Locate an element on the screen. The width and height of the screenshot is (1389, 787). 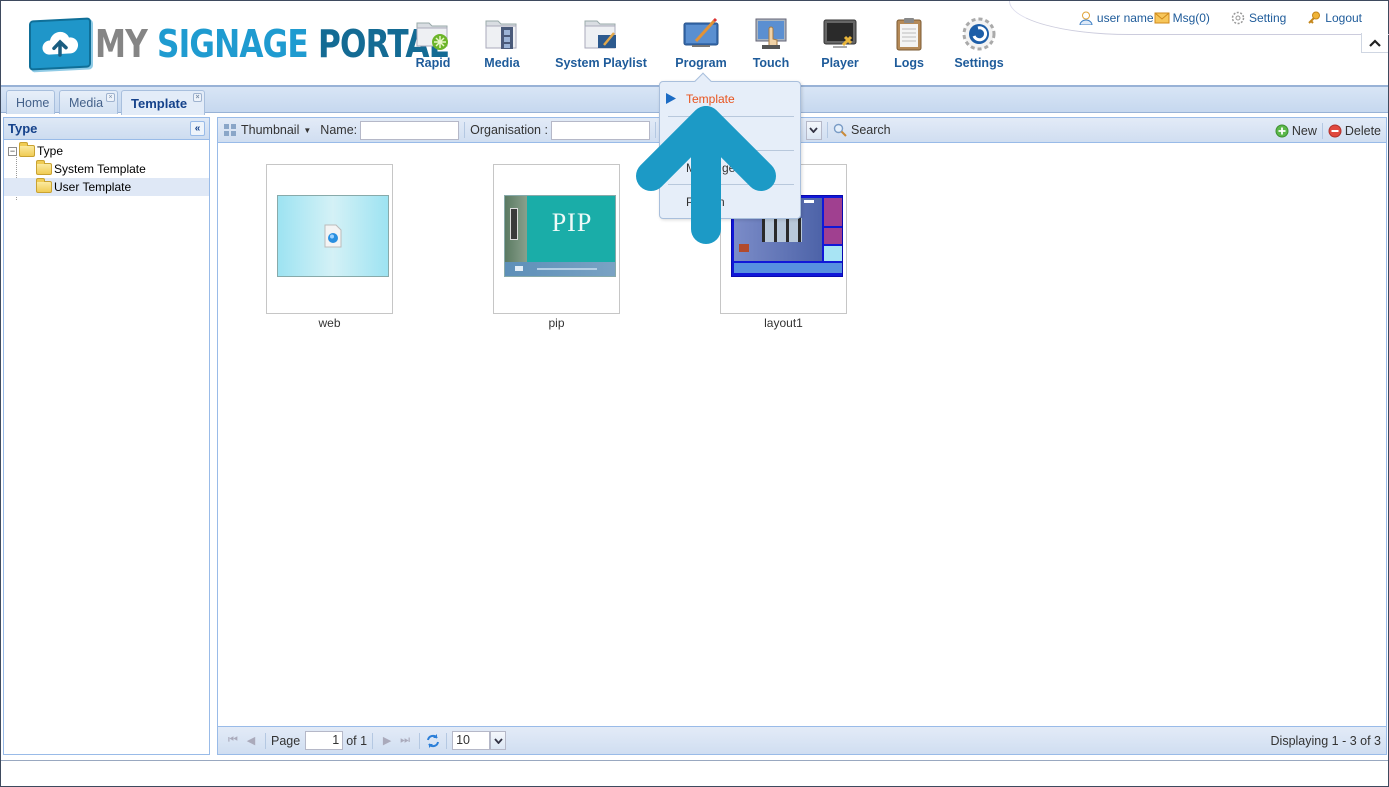
media-folder-icon is located at coordinates (501, 34).